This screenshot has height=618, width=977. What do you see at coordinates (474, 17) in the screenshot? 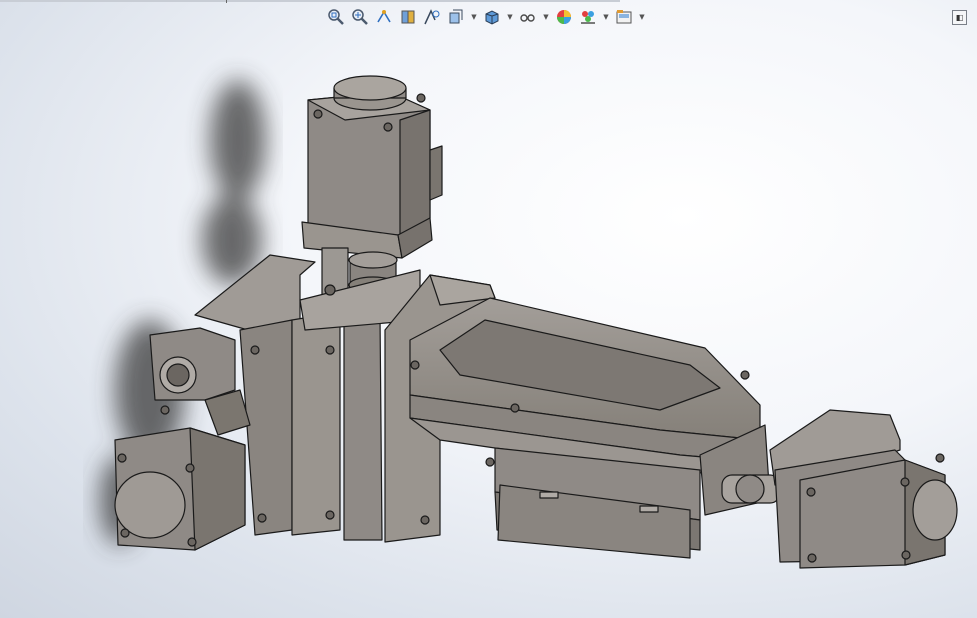
I see `view-orientation-dropdown-icon: ▼` at bounding box center [474, 17].